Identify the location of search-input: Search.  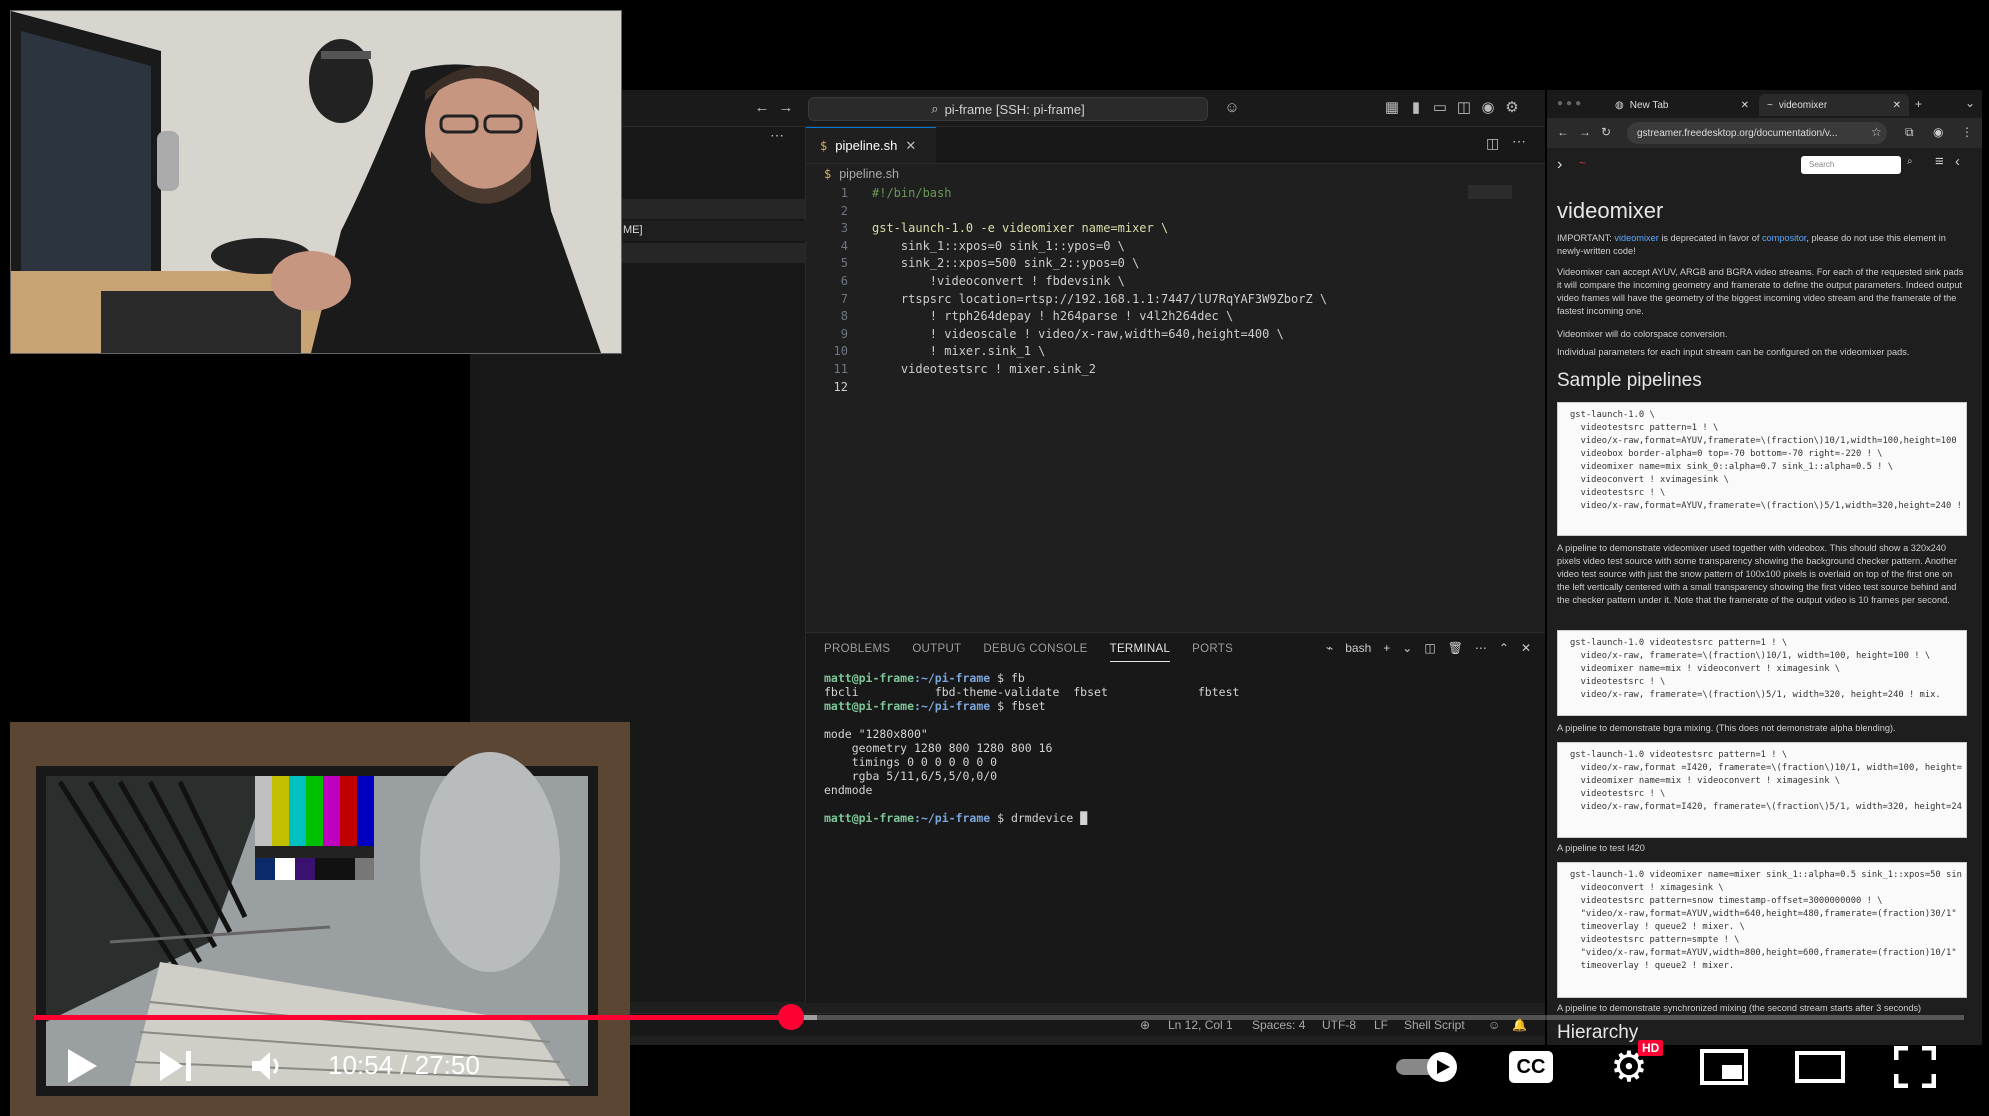
(1851, 165).